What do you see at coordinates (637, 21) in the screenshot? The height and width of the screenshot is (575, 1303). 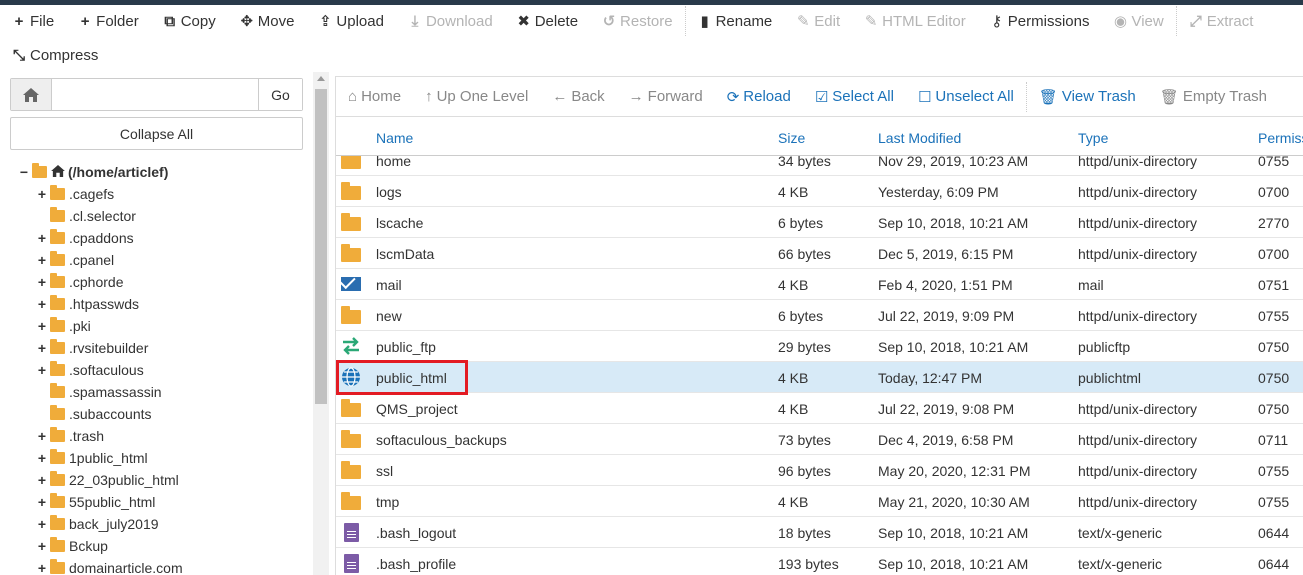 I see `restore-button: ↺ Restore` at bounding box center [637, 21].